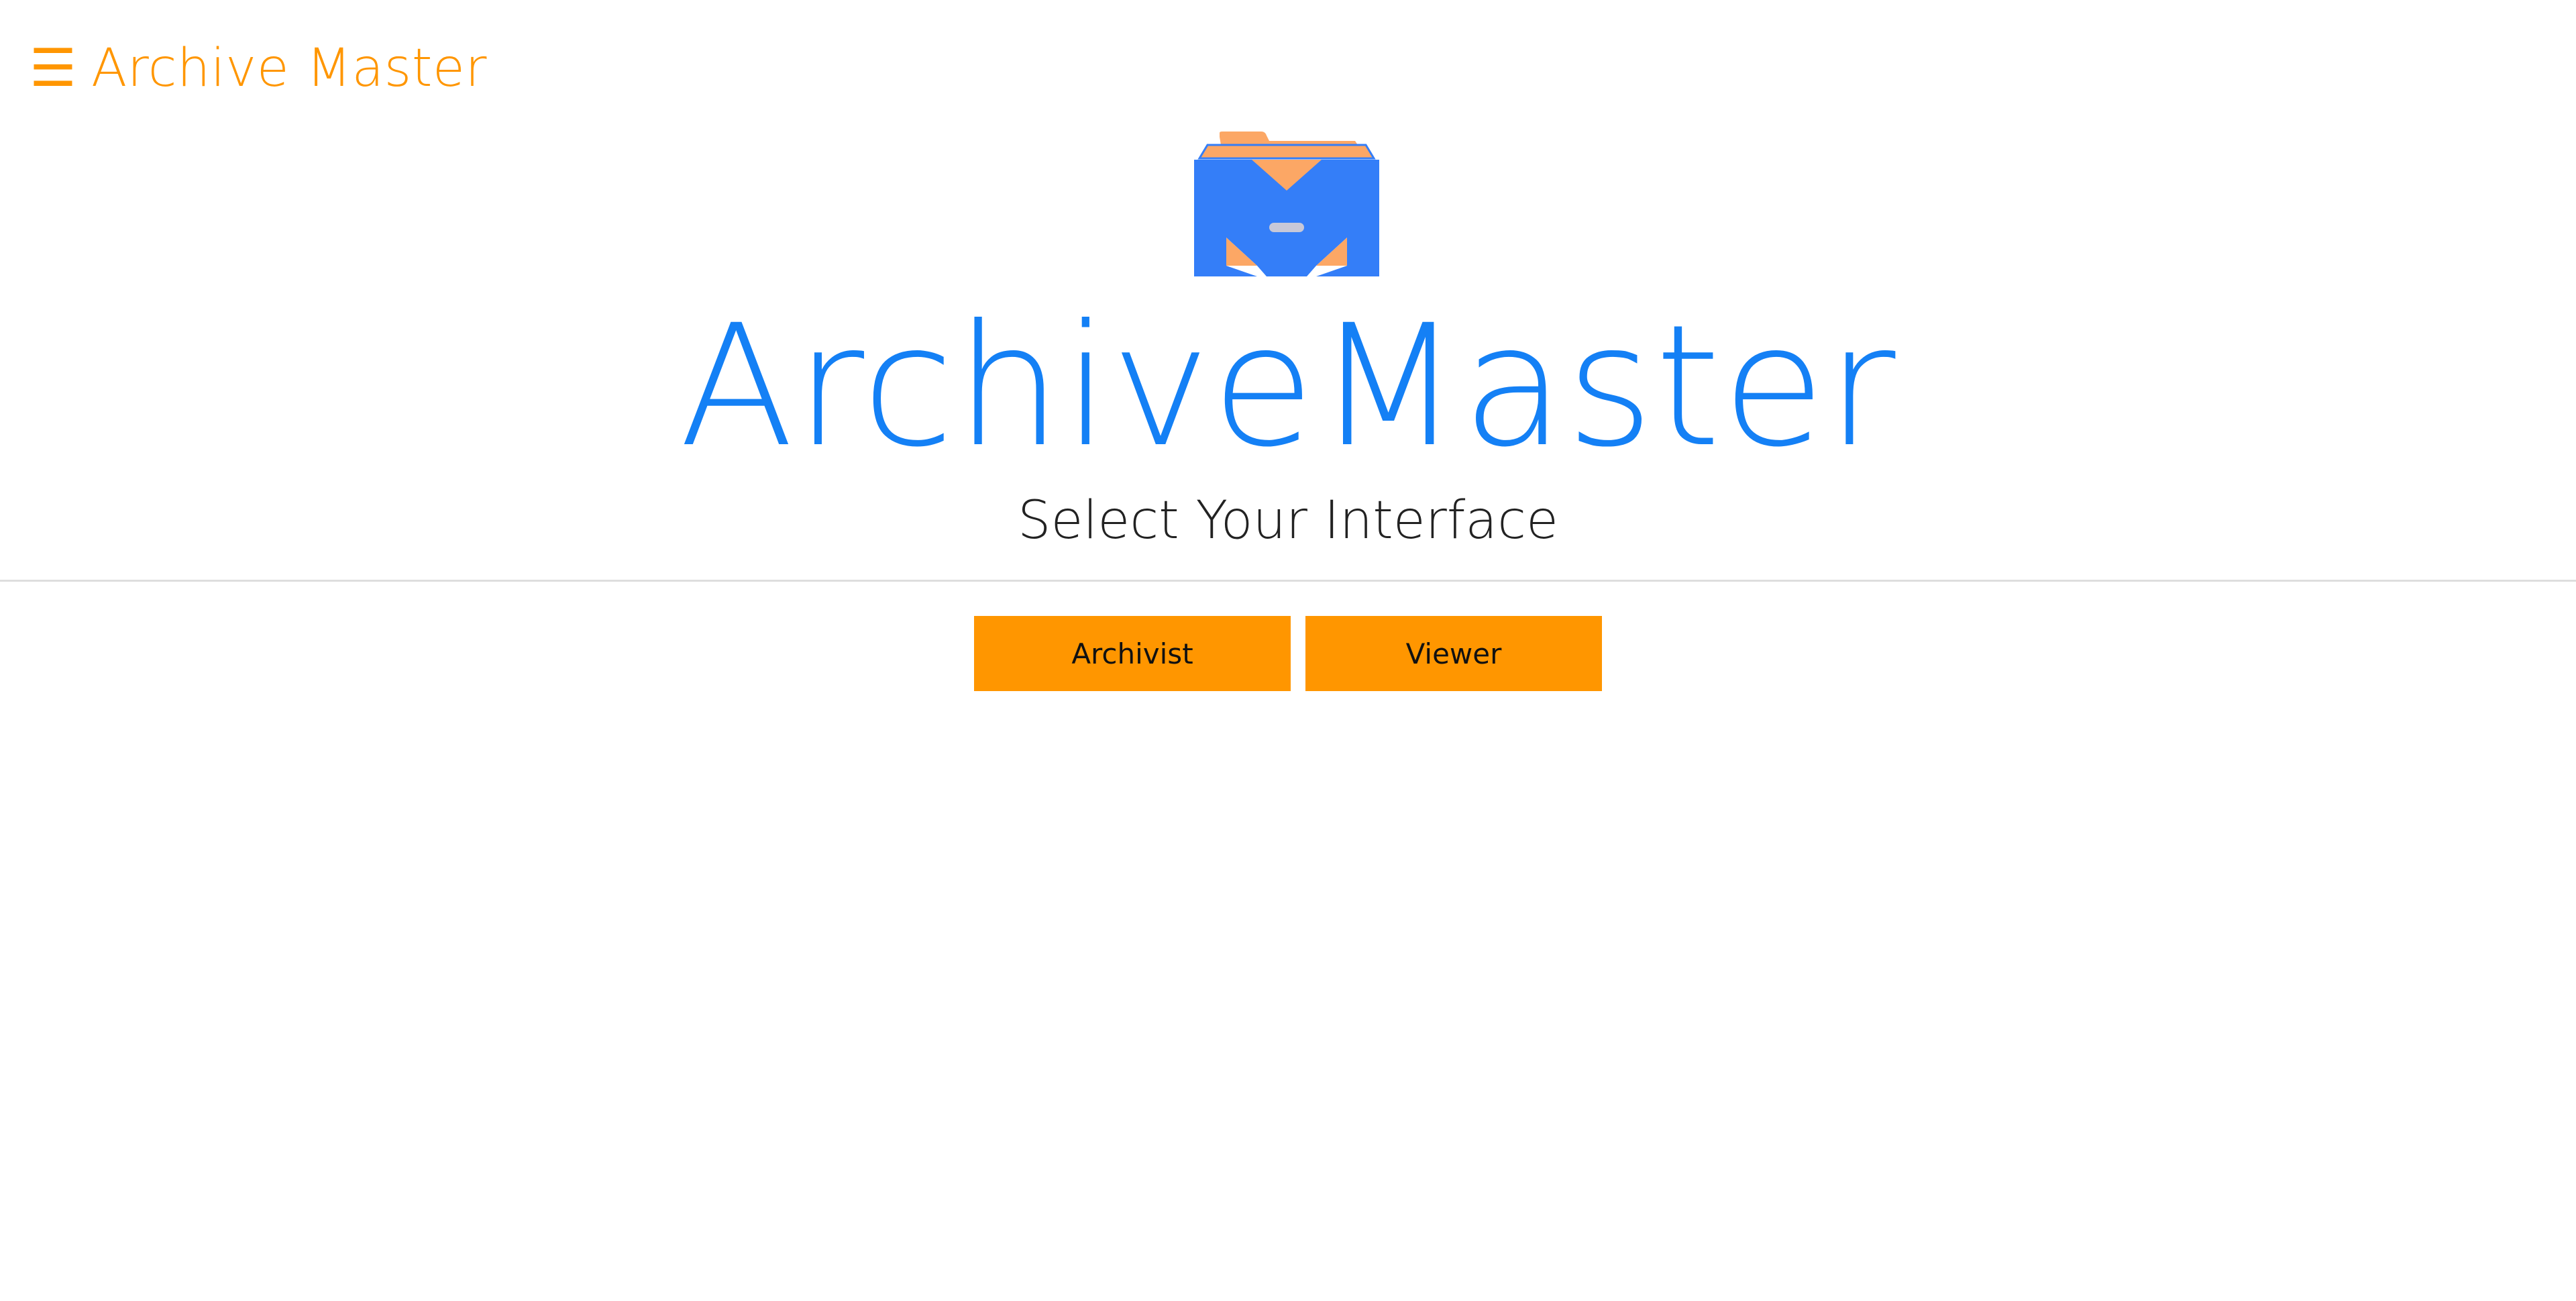 This screenshot has height=1301, width=2576. Describe the element at coordinates (1288, 581) in the screenshot. I see `section-divider` at that location.